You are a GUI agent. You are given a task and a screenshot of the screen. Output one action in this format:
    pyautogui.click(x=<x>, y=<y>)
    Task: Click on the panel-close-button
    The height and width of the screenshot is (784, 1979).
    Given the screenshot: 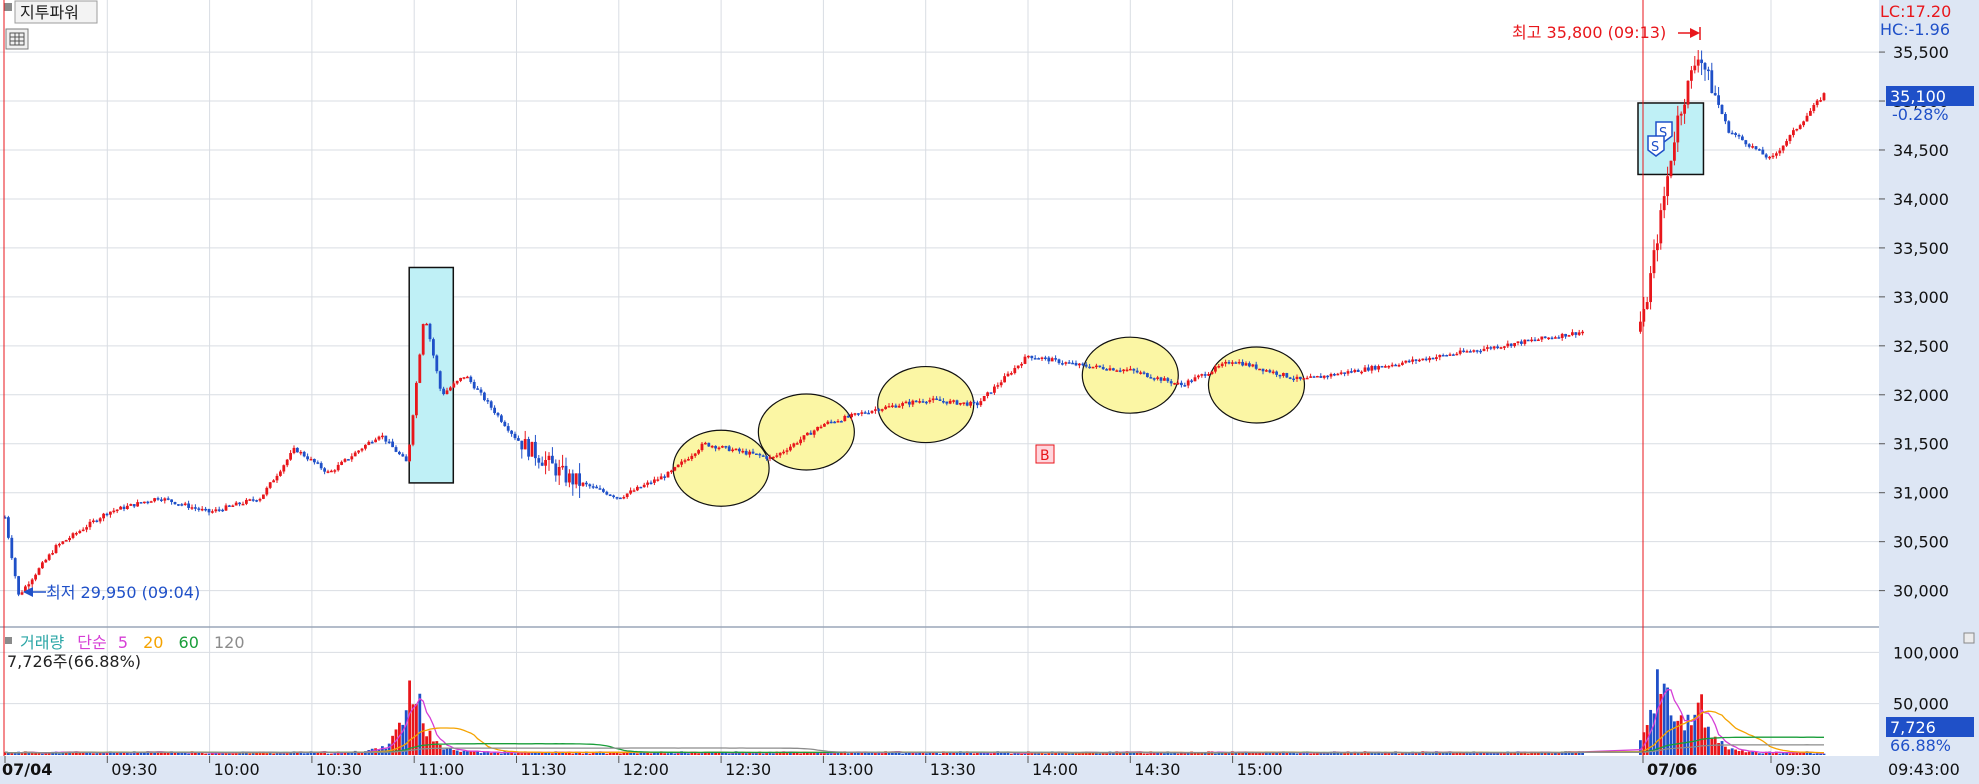 What is the action you would take?
    pyautogui.click(x=1969, y=638)
    